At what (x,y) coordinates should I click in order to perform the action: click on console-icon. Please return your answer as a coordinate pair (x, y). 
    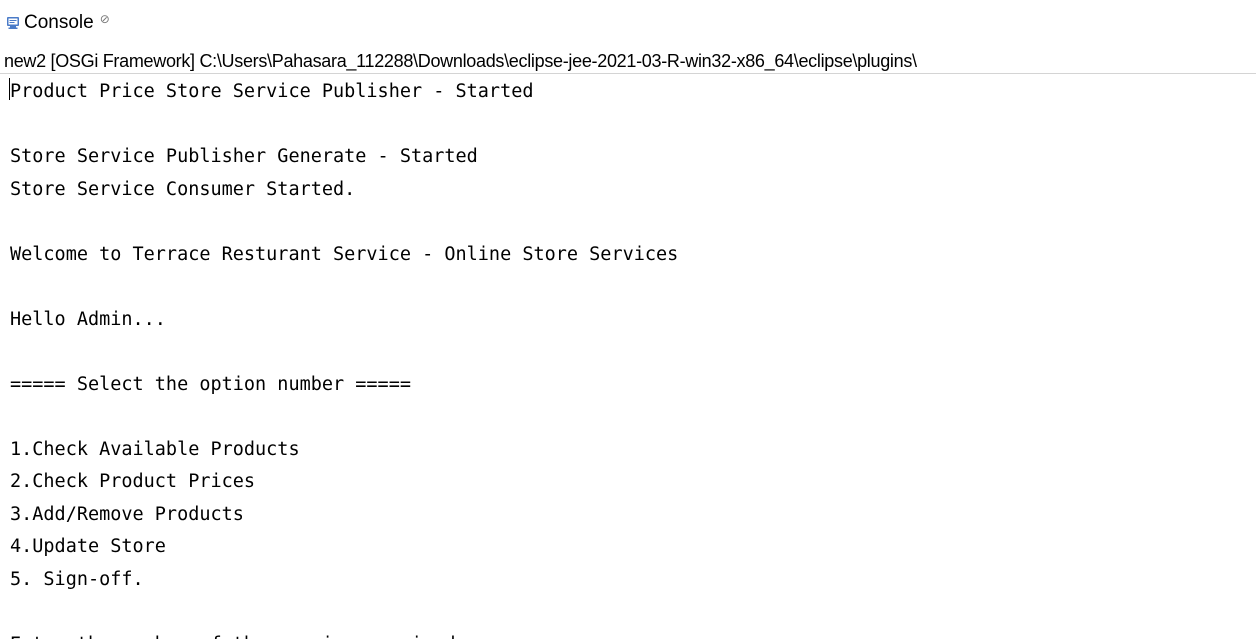
    Looking at the image, I should click on (13, 23).